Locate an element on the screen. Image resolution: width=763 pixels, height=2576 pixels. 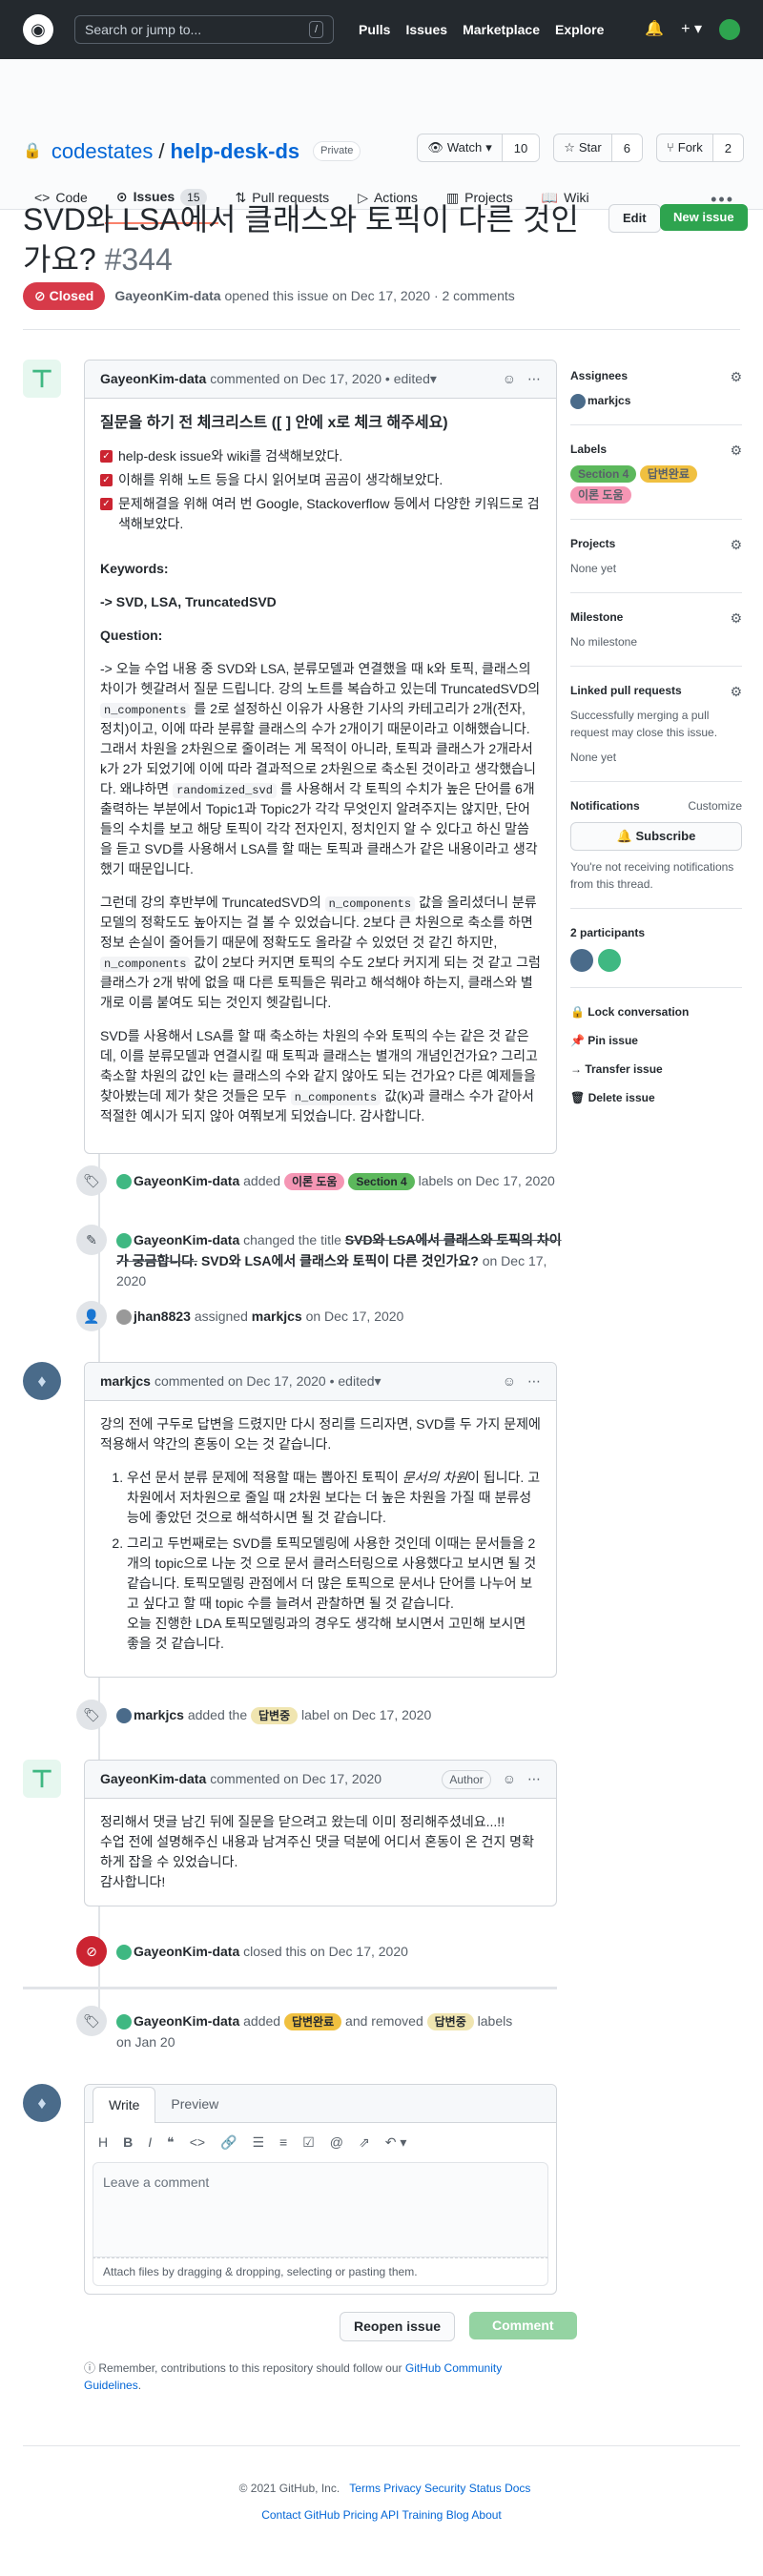
task-list-icon: ☑ is located at coordinates (308, 2143).